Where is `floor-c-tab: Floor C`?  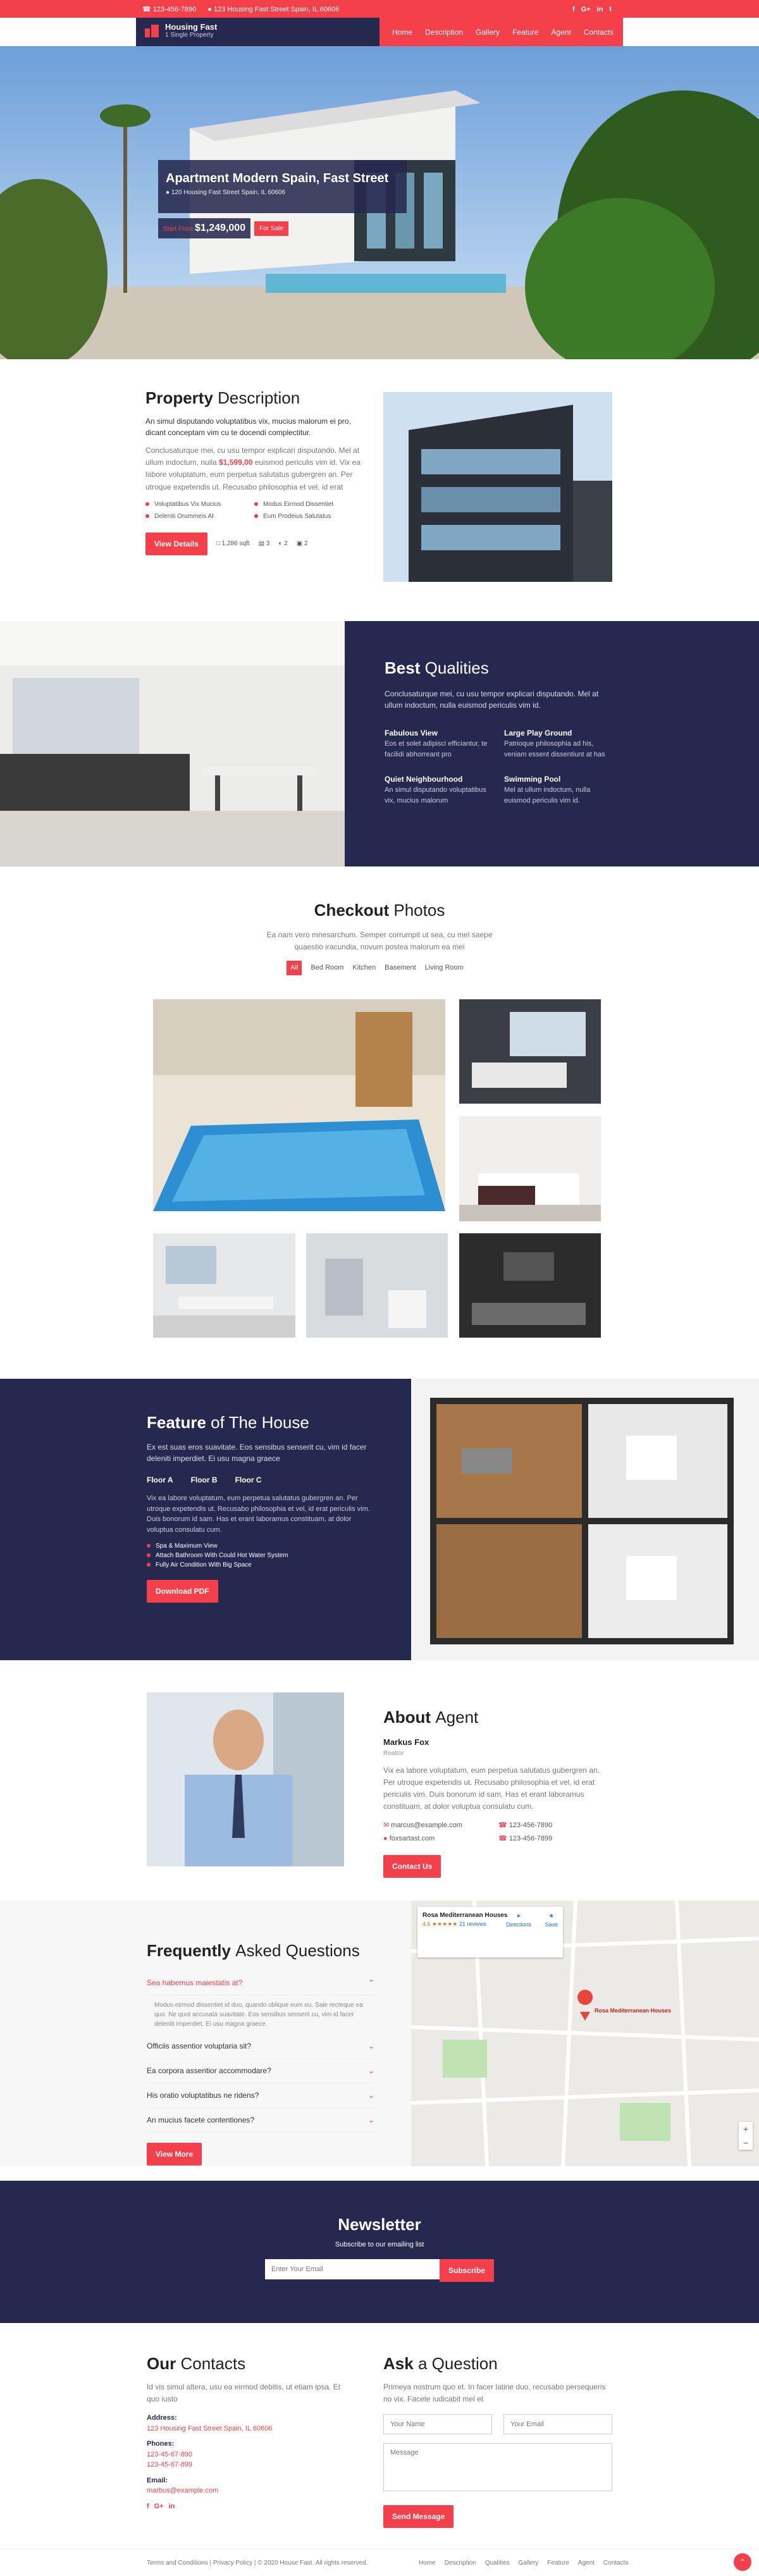
floor-c-tab: Floor C is located at coordinates (248, 1480).